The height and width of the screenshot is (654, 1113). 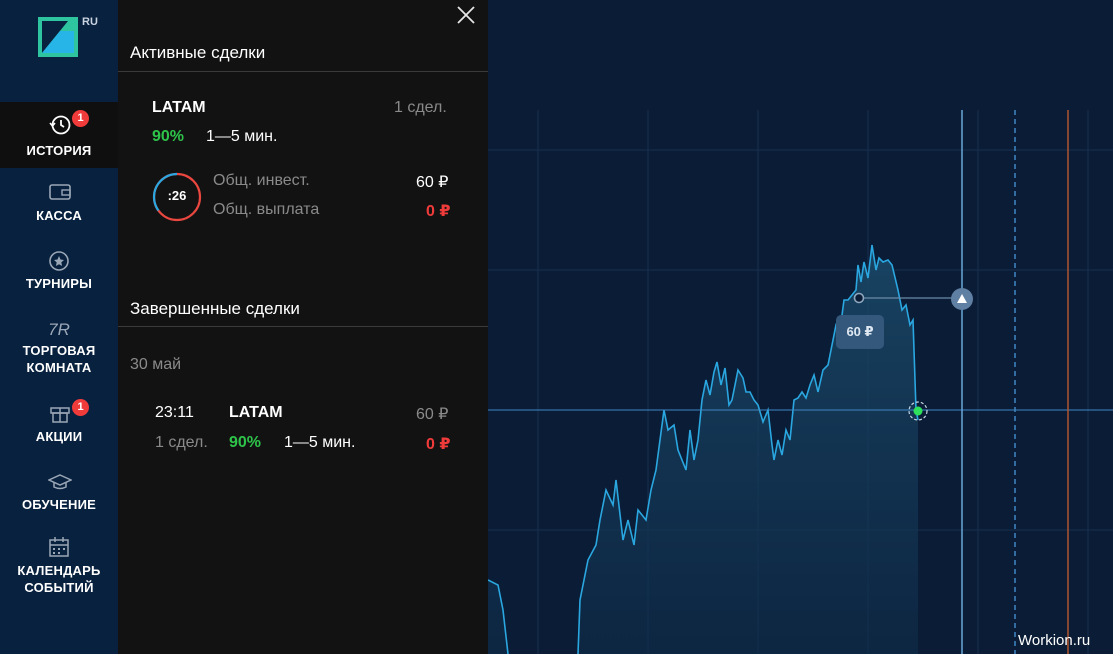 What do you see at coordinates (168, 136) in the screenshot?
I see `active-trade-percent: 90%` at bounding box center [168, 136].